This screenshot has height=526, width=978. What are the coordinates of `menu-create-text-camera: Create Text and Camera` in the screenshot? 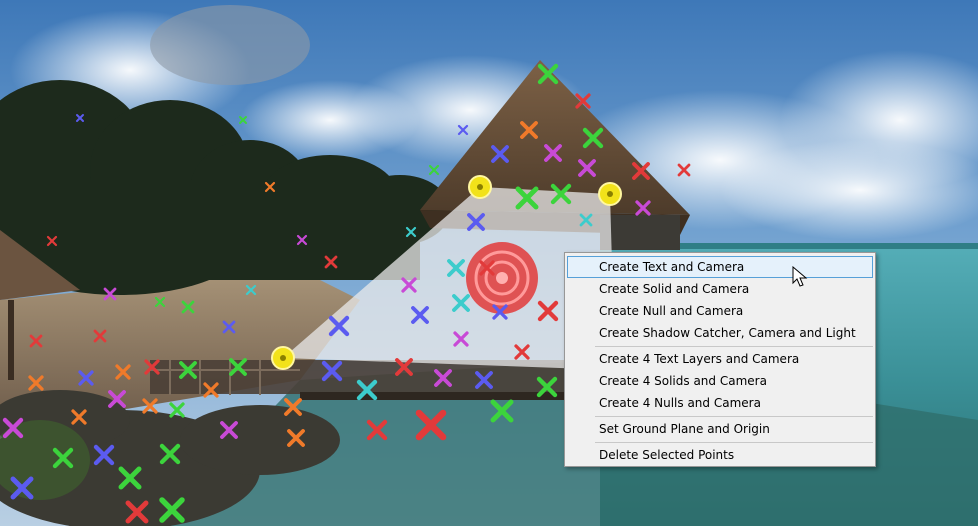 It's located at (720, 267).